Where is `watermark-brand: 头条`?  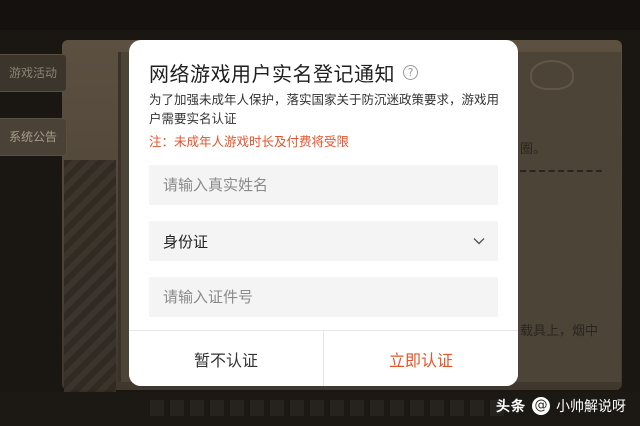
watermark-brand: 头条 is located at coordinates (511, 407).